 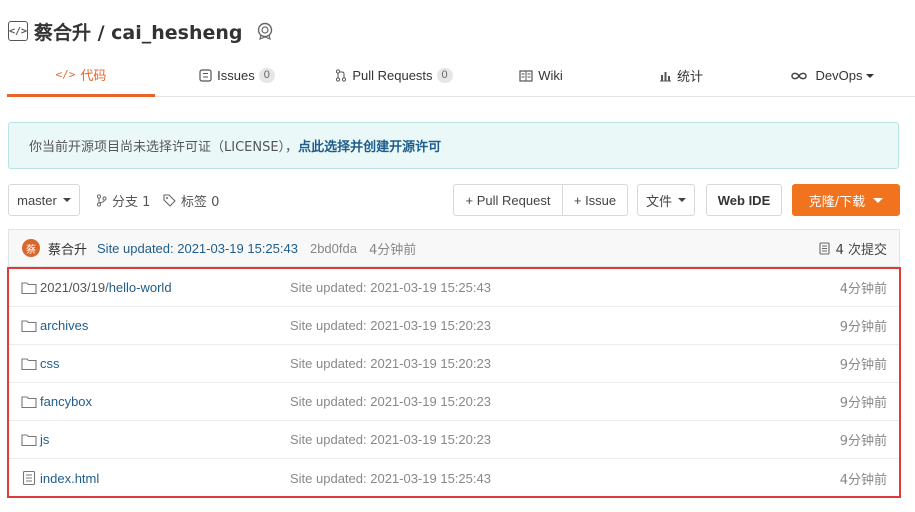 I want to click on commit-author: 蔡合升, so click(x=67, y=248).